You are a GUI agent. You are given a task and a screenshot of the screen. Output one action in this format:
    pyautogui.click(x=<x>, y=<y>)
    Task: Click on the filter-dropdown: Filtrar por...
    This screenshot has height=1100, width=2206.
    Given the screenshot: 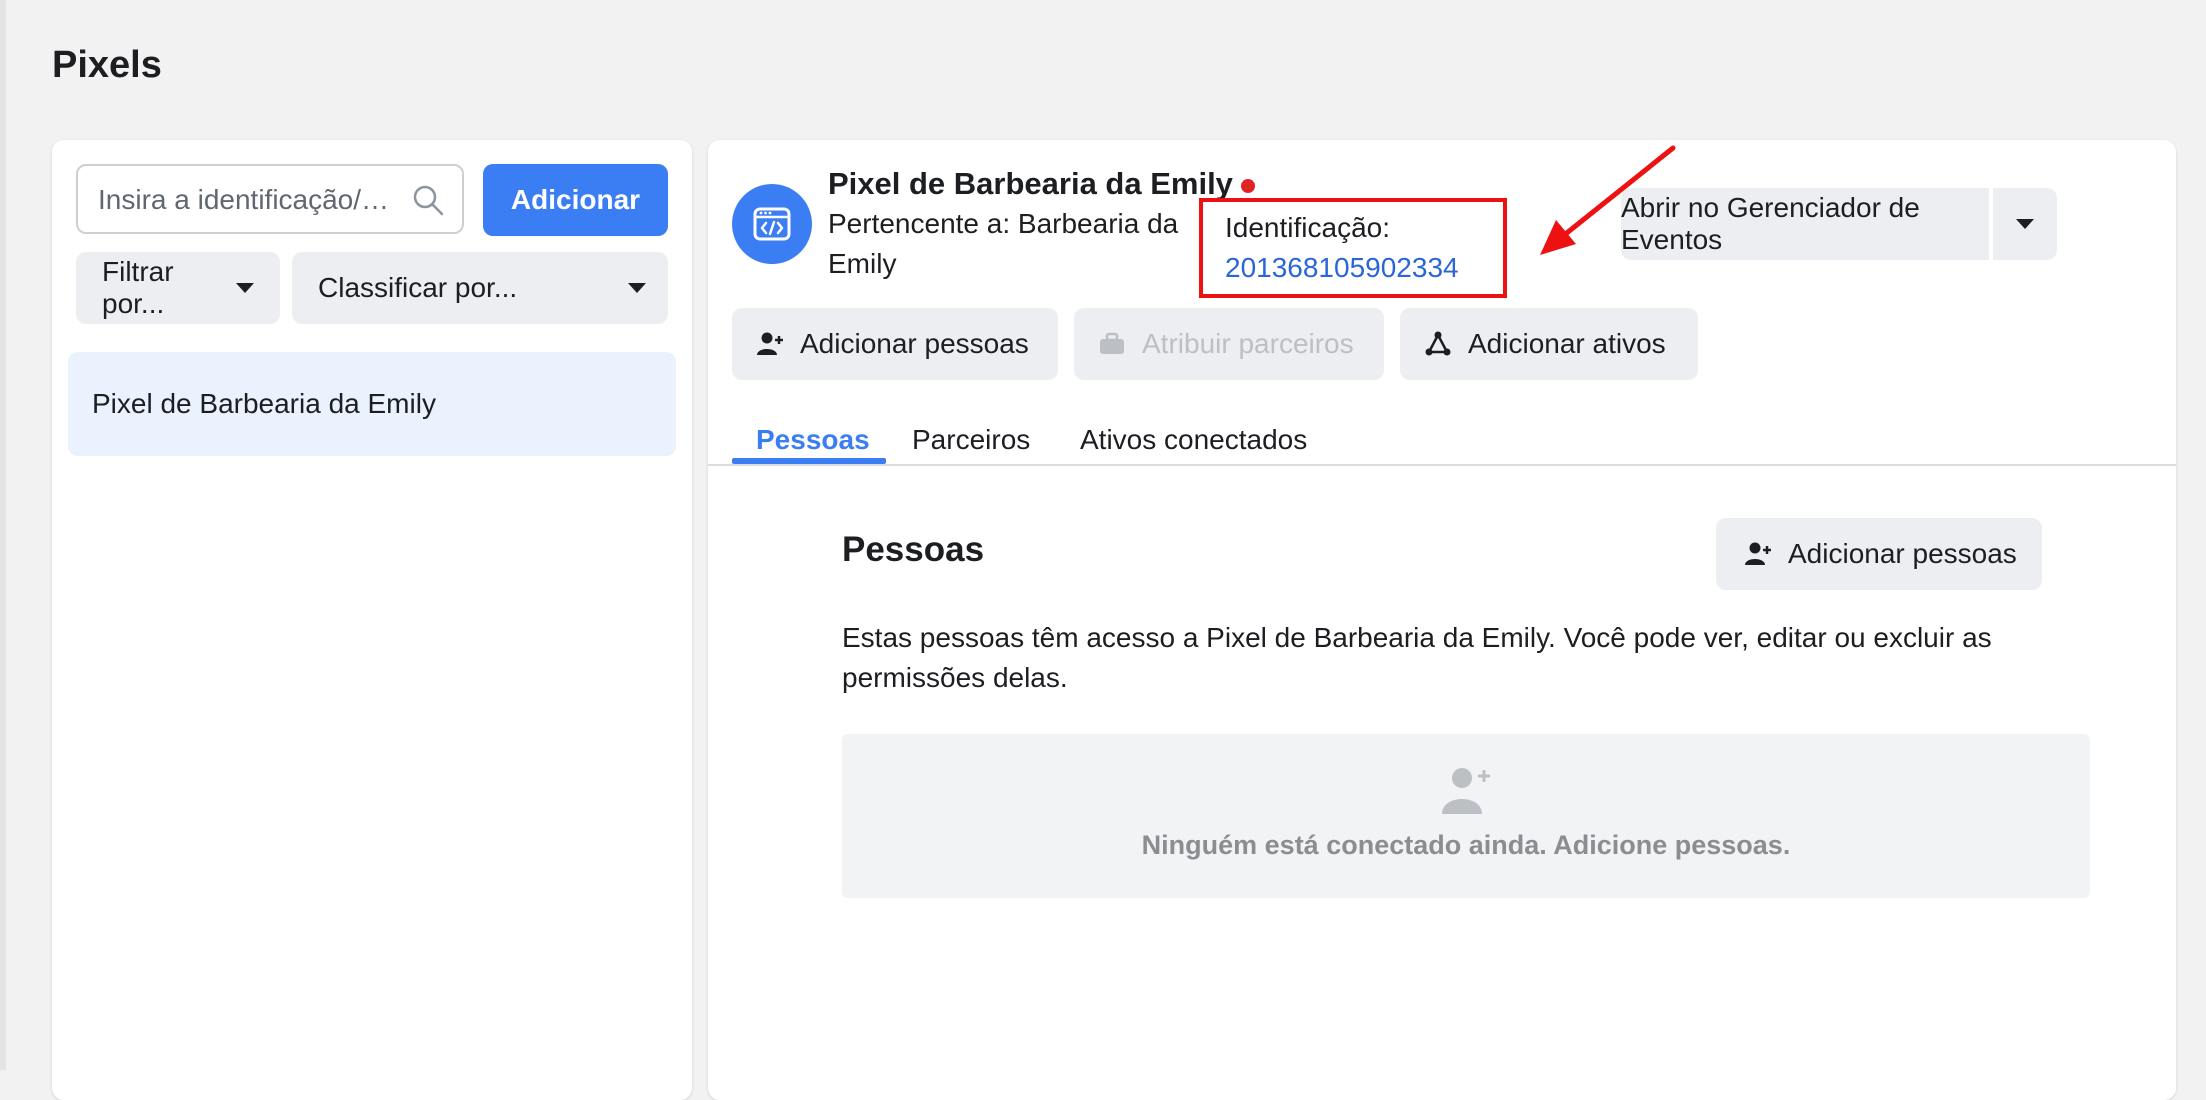 What is the action you would take?
    pyautogui.click(x=178, y=288)
    